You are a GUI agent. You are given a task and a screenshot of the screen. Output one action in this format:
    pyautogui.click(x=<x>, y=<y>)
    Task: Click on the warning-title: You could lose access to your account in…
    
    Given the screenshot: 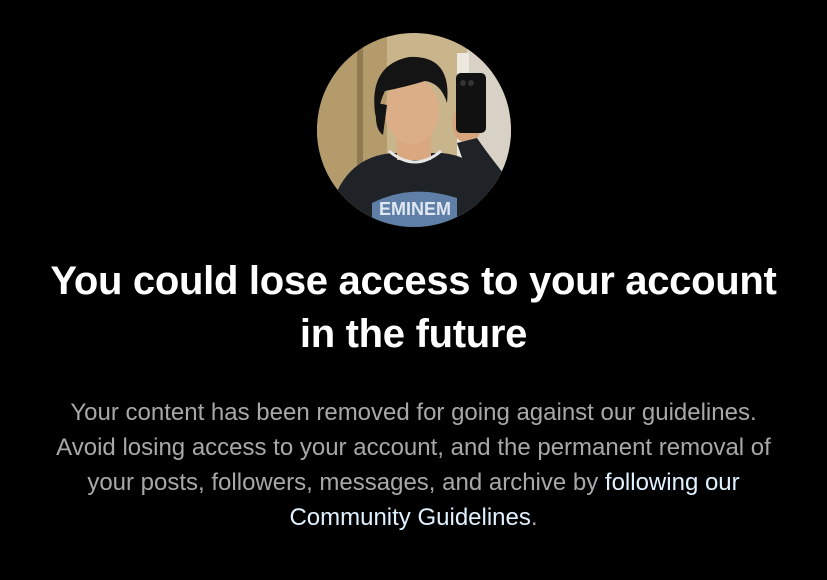 What is the action you would take?
    pyautogui.click(x=413, y=307)
    